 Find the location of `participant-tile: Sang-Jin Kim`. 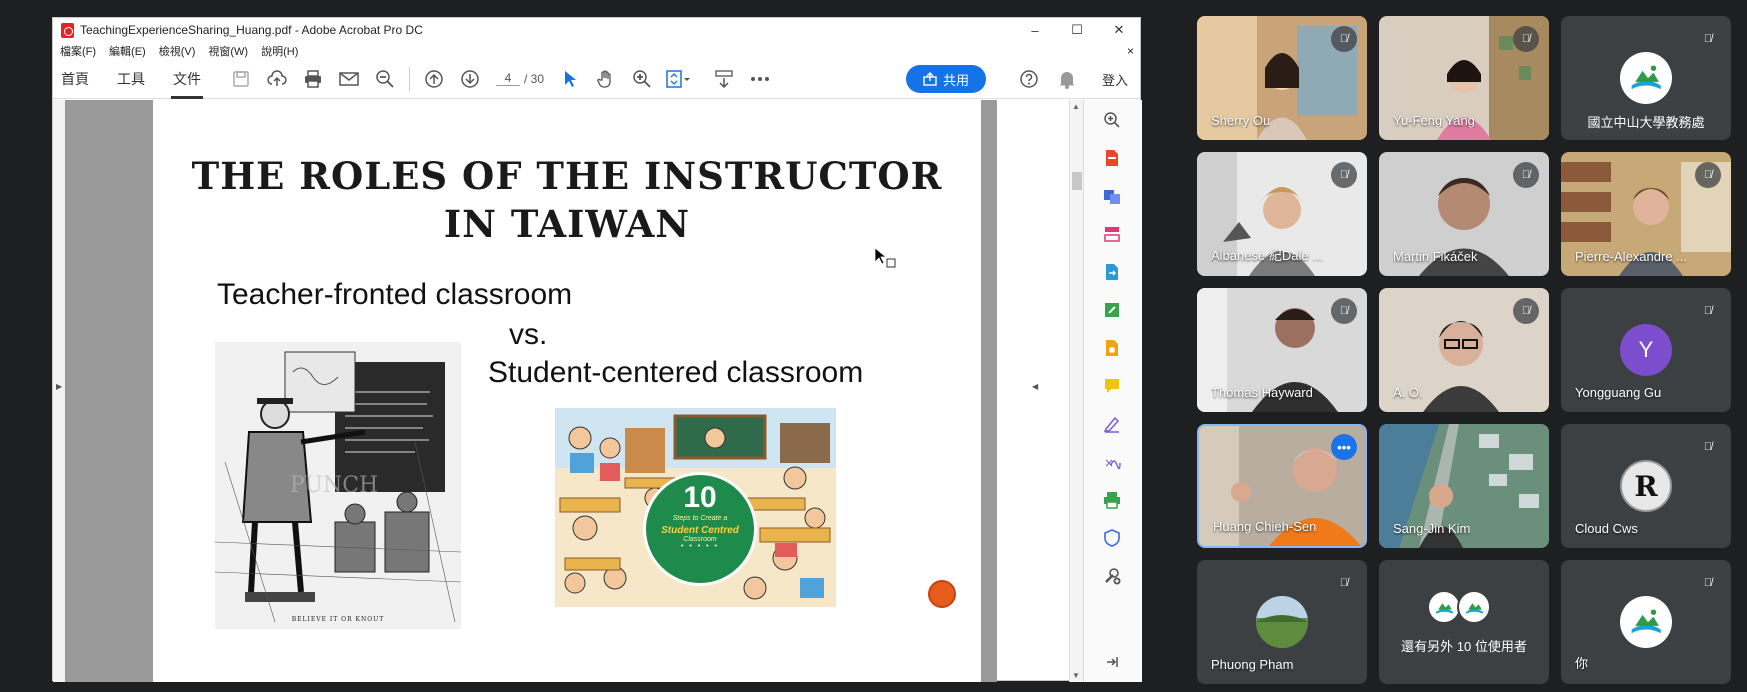

participant-tile: Sang-Jin Kim is located at coordinates (1464, 486).